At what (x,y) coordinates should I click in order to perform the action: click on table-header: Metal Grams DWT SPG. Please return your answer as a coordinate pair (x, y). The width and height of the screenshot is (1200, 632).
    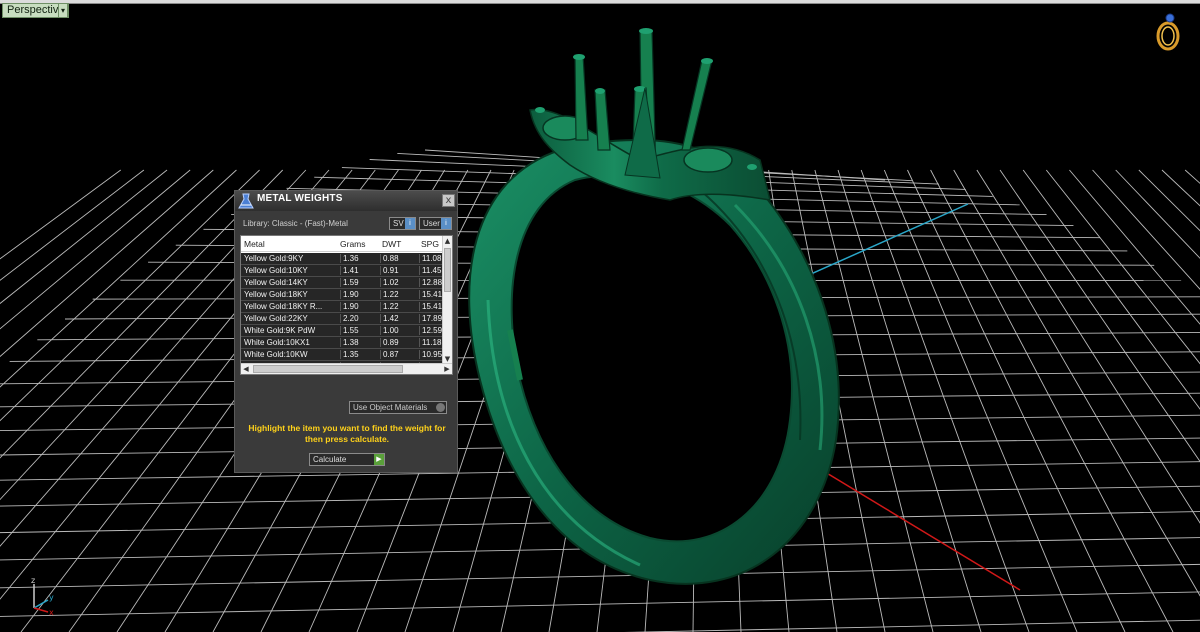
    Looking at the image, I should click on (342, 244).